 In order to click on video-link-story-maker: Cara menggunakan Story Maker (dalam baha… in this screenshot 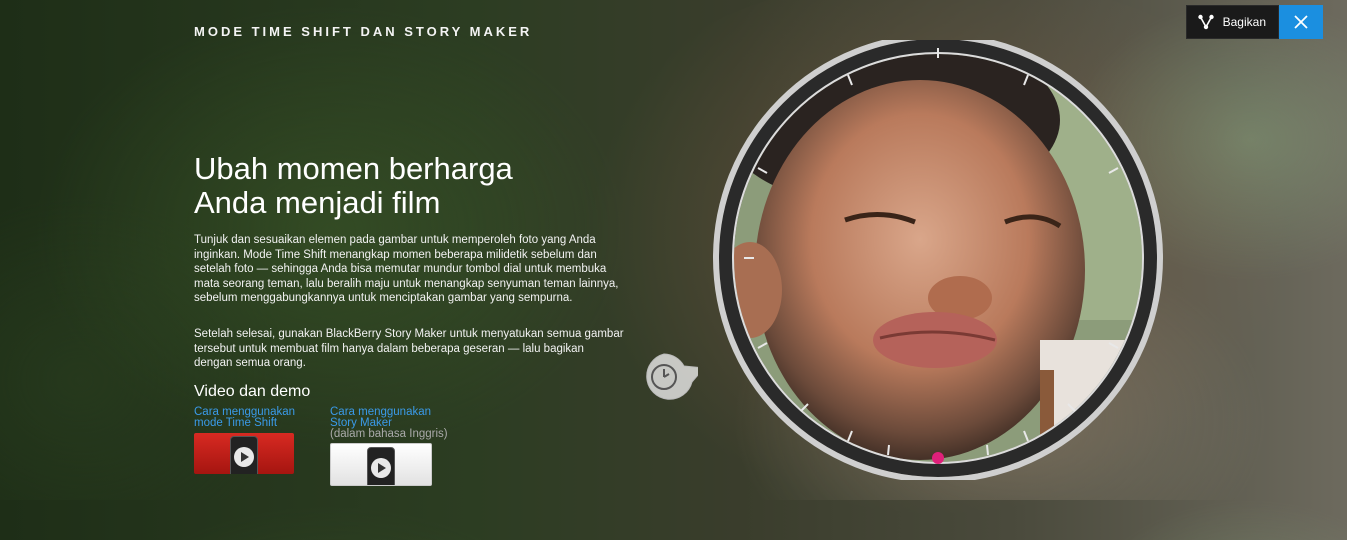, I will do `click(389, 423)`.